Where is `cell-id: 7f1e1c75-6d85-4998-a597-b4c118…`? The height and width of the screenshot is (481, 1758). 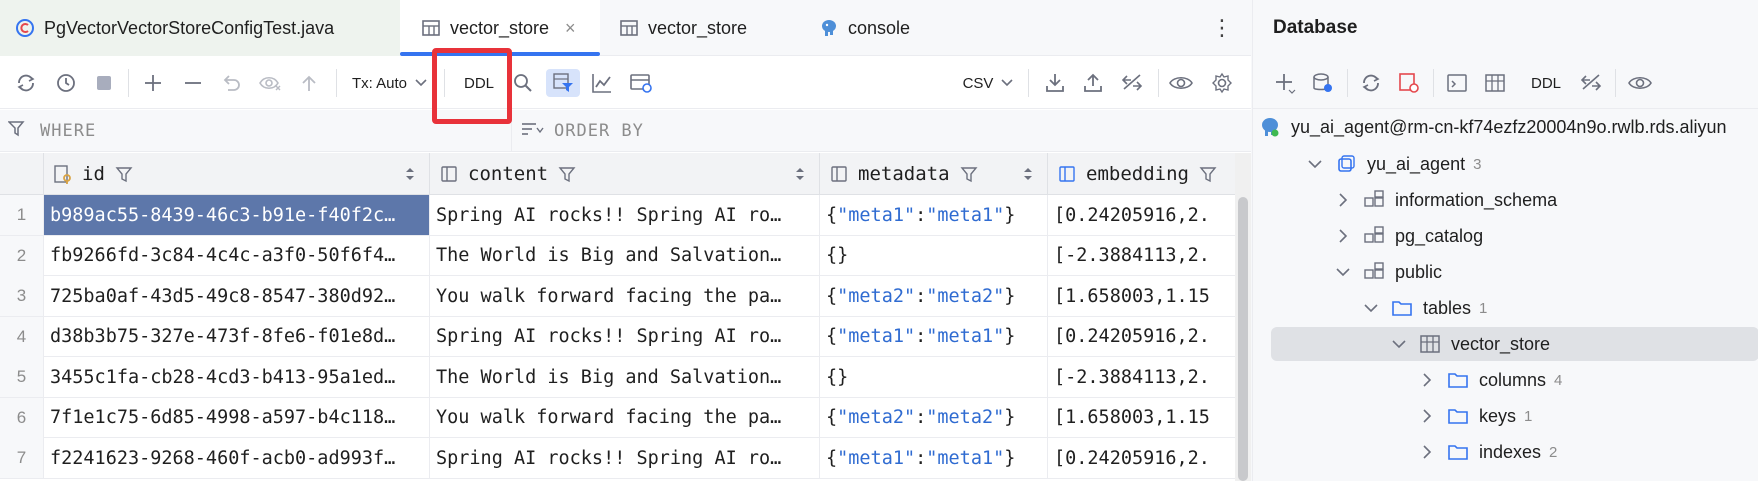
cell-id: 7f1e1c75-6d85-4998-a597-b4c118… is located at coordinates (237, 417).